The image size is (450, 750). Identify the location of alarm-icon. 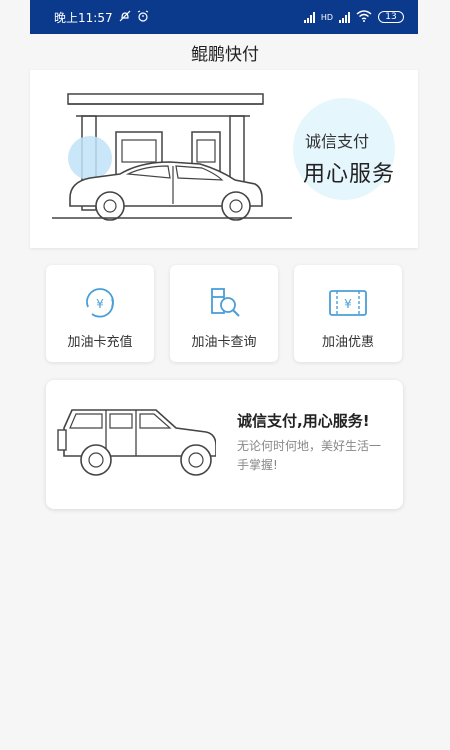
(143, 17).